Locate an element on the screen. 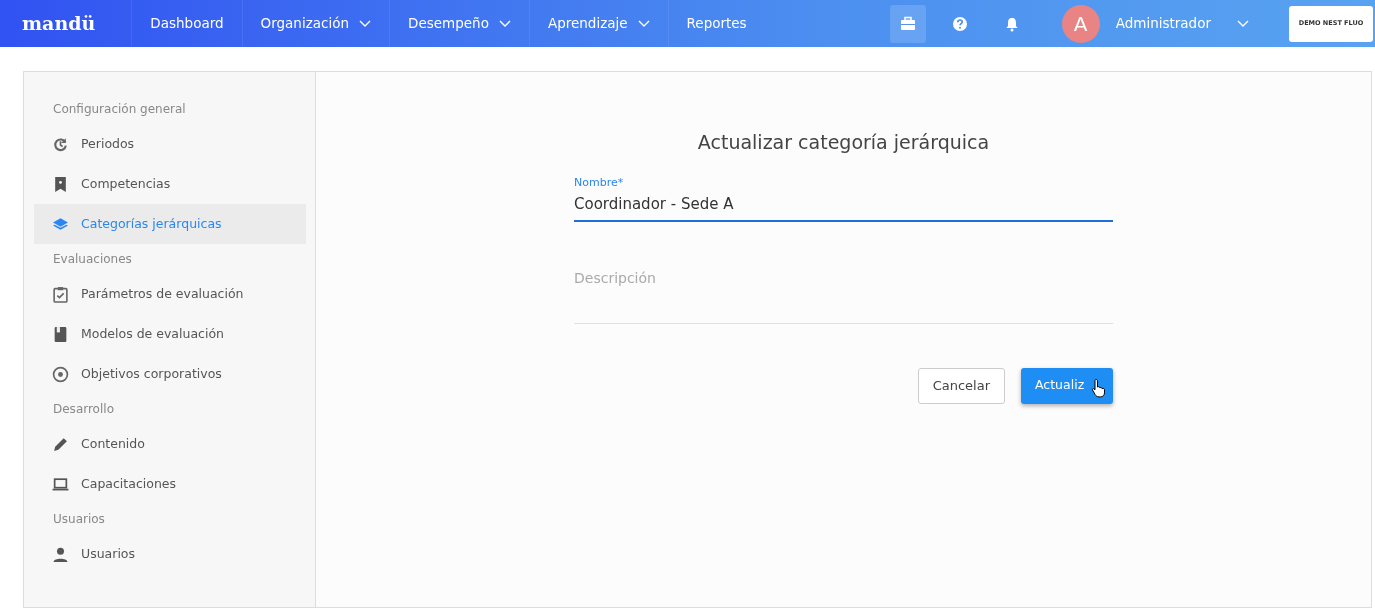 The image size is (1375, 612). pencil-icon is located at coordinates (60, 444).